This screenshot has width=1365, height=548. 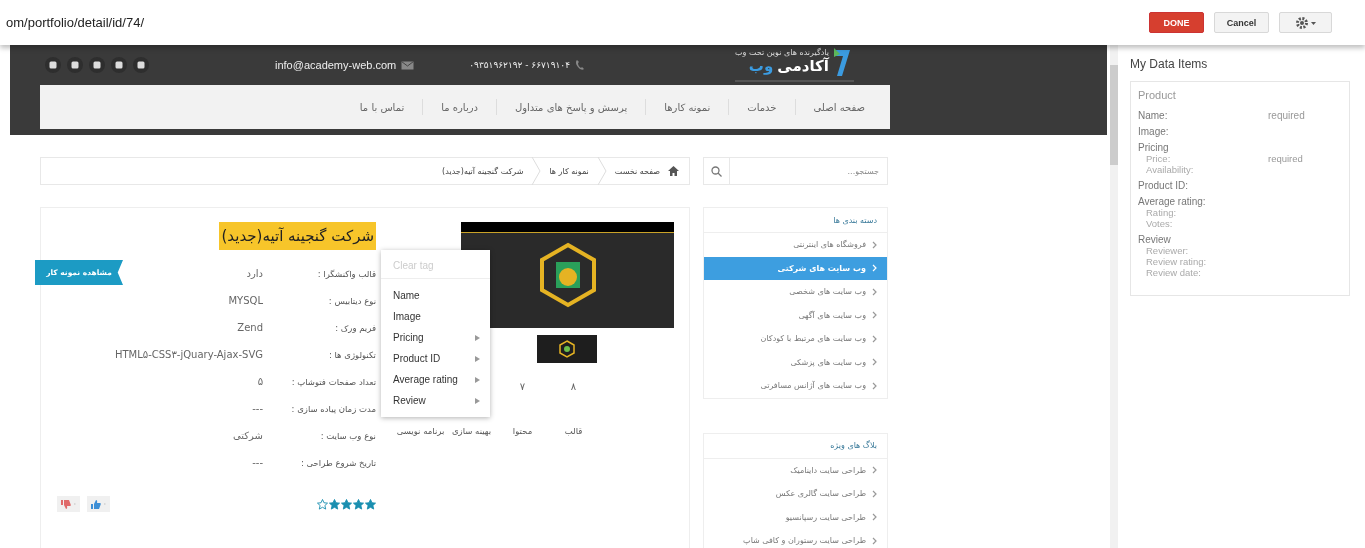 I want to click on field-label: Rating:, so click(x=1162, y=212).